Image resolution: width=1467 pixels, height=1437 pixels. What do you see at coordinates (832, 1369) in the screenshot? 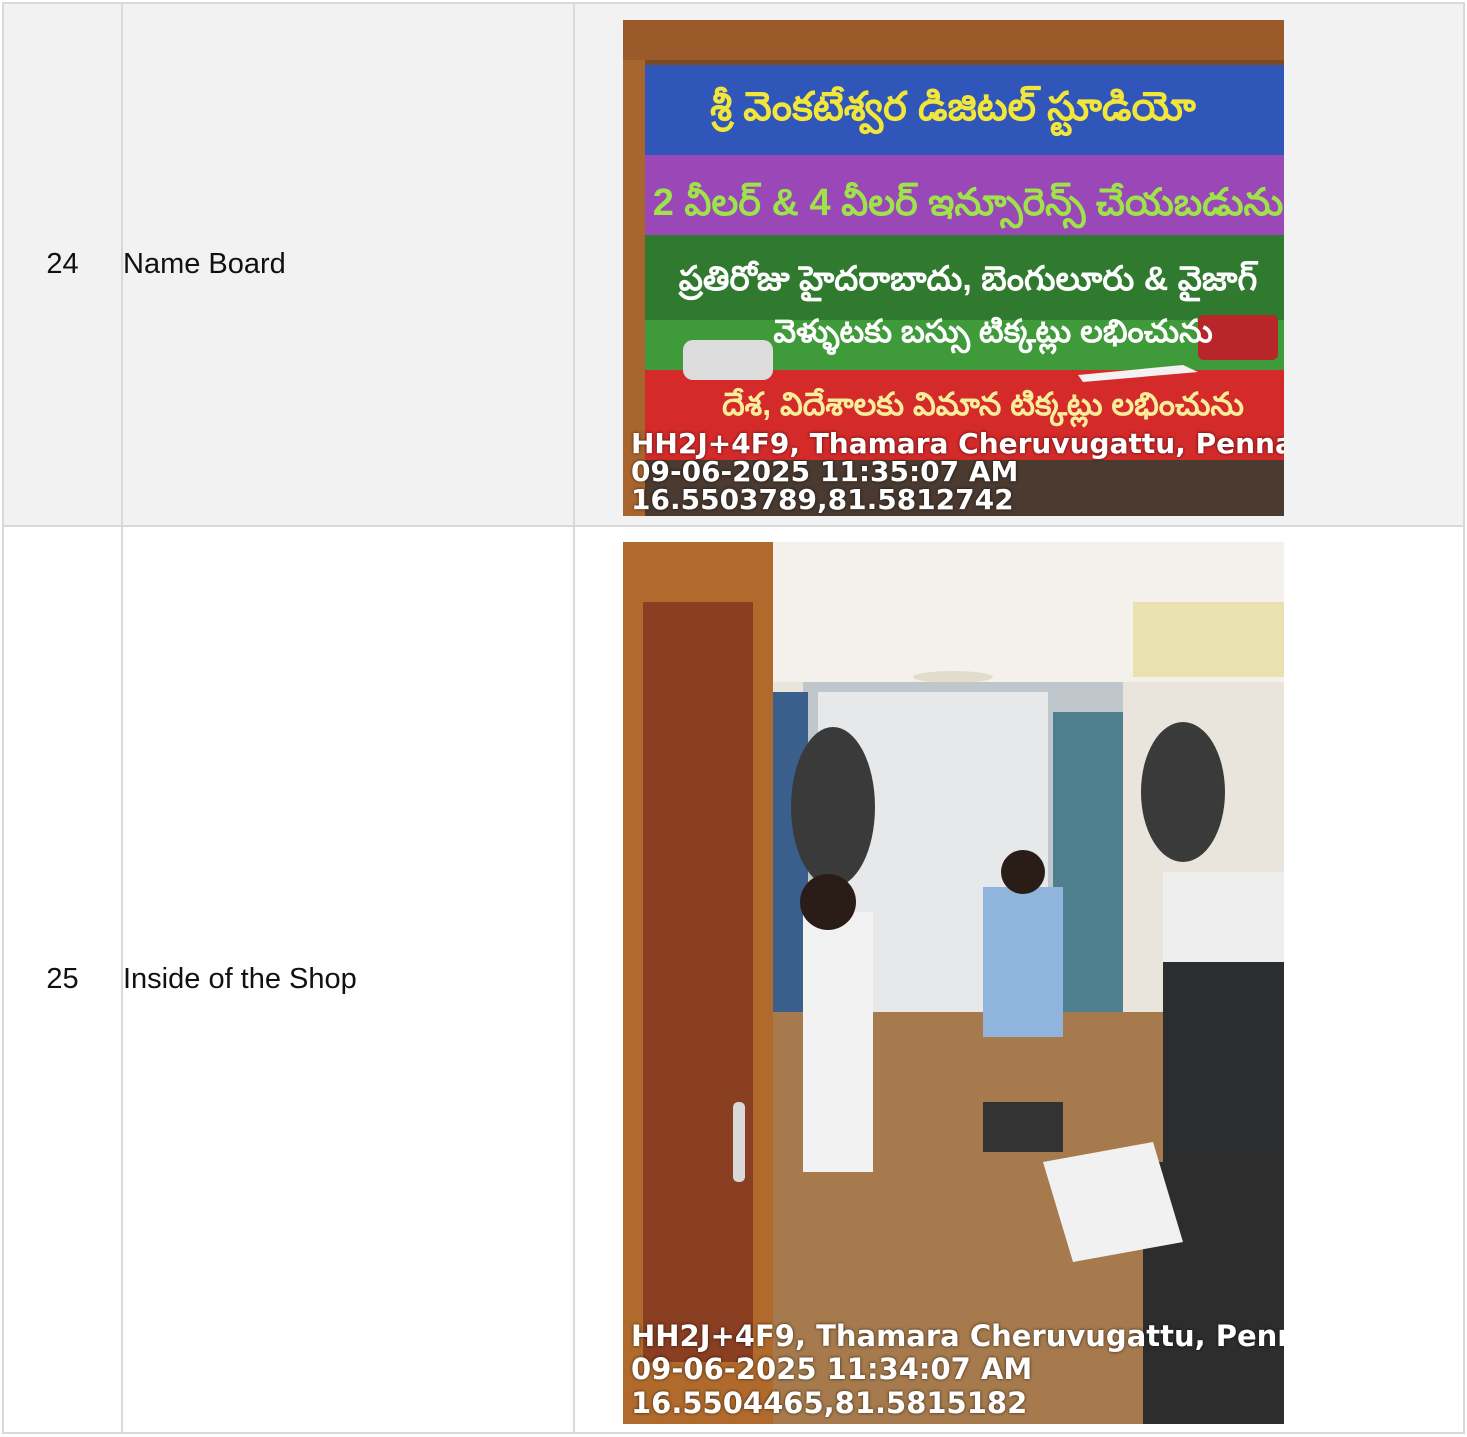
I see `geotag-datetime: 09-06-2025 11:34:07 AM` at bounding box center [832, 1369].